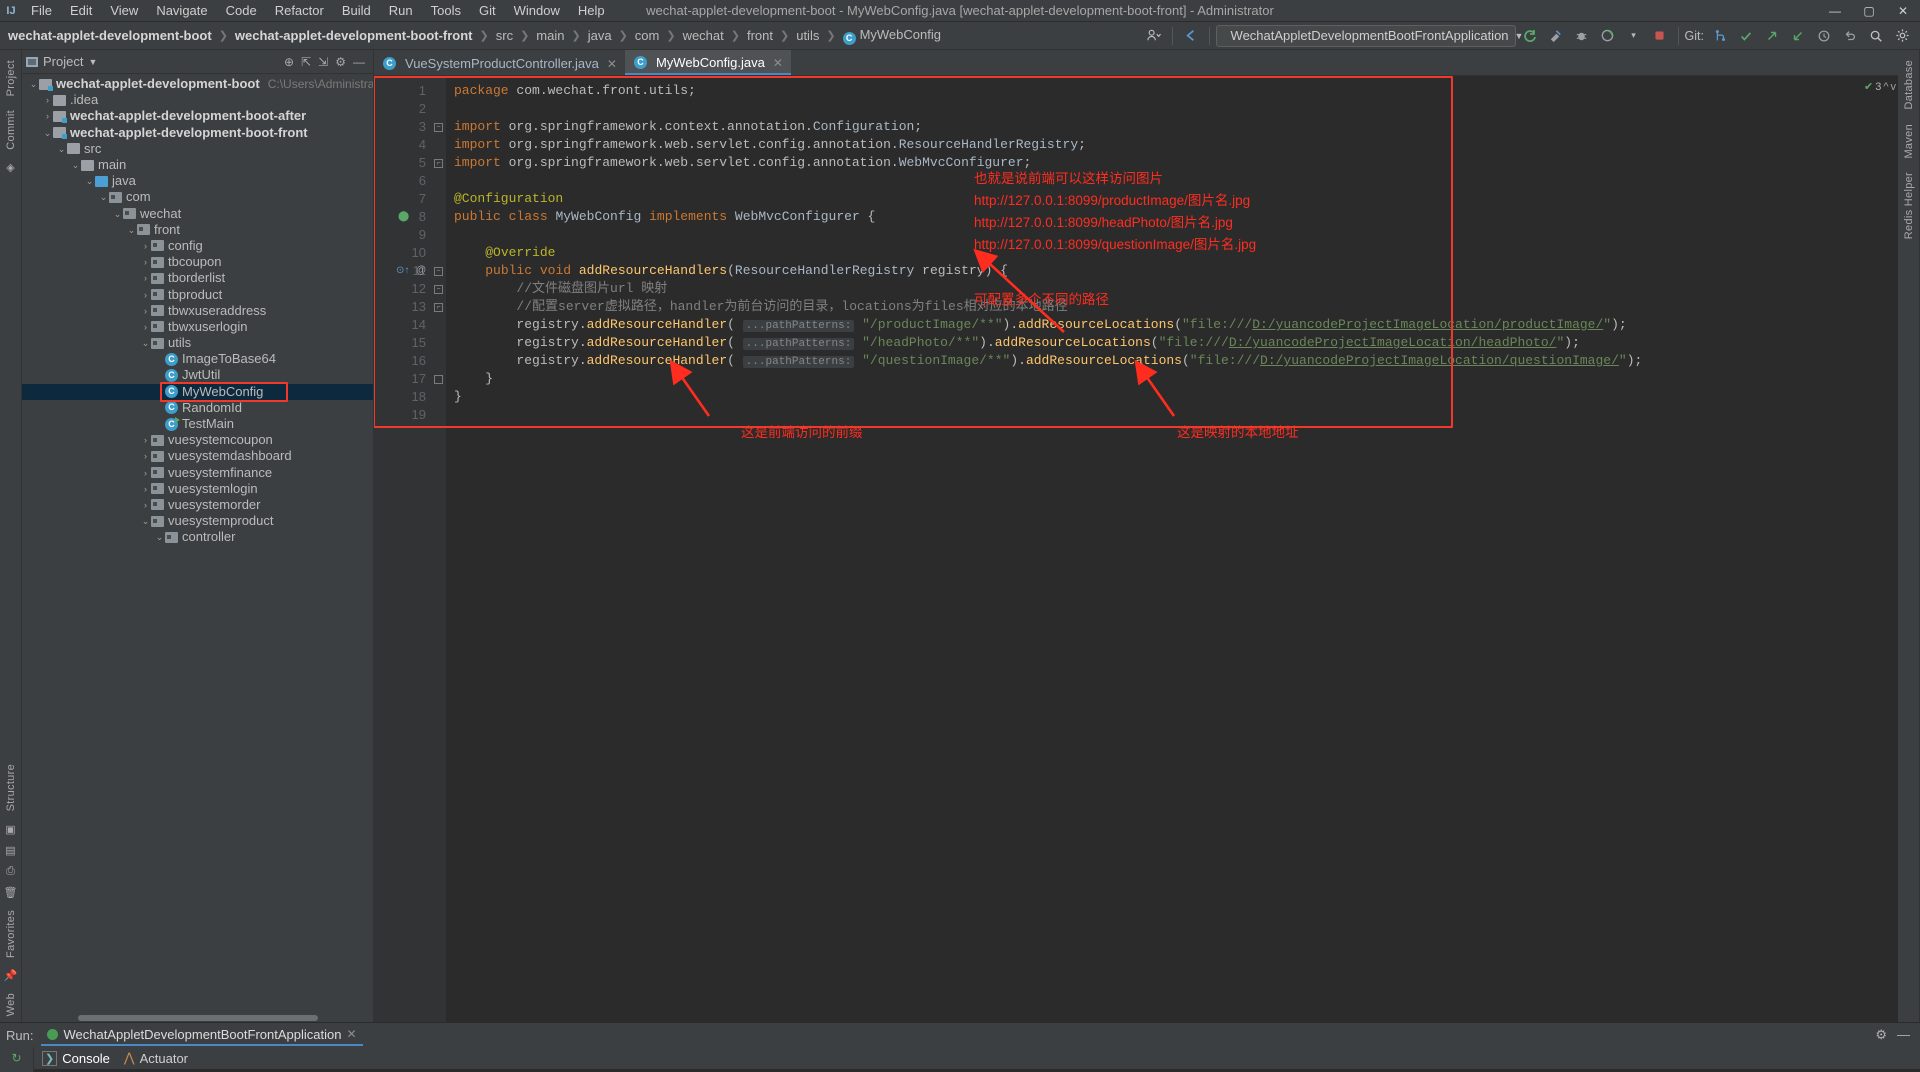 This screenshot has width=1920, height=1072. I want to click on project-tree-hscrollbar, so click(197, 1018).